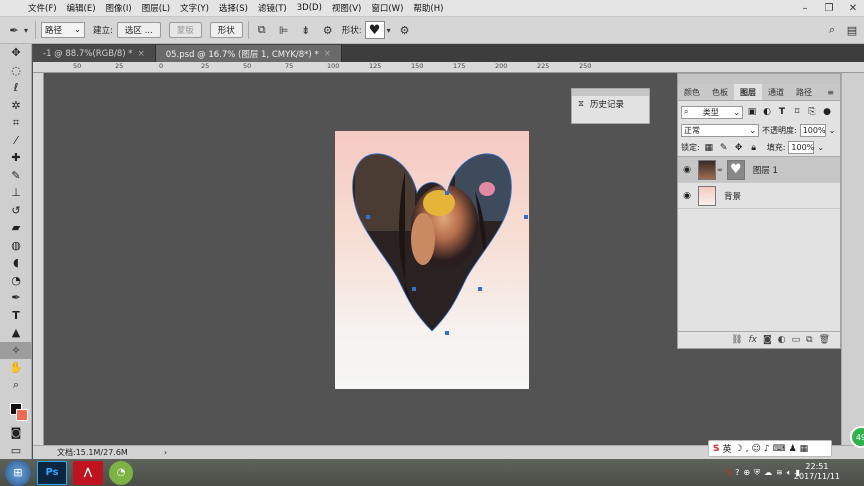 Image resolution: width=864 pixels, height=486 pixels. Describe the element at coordinates (755, 449) in the screenshot. I see `emoji-icon: ☺` at that location.